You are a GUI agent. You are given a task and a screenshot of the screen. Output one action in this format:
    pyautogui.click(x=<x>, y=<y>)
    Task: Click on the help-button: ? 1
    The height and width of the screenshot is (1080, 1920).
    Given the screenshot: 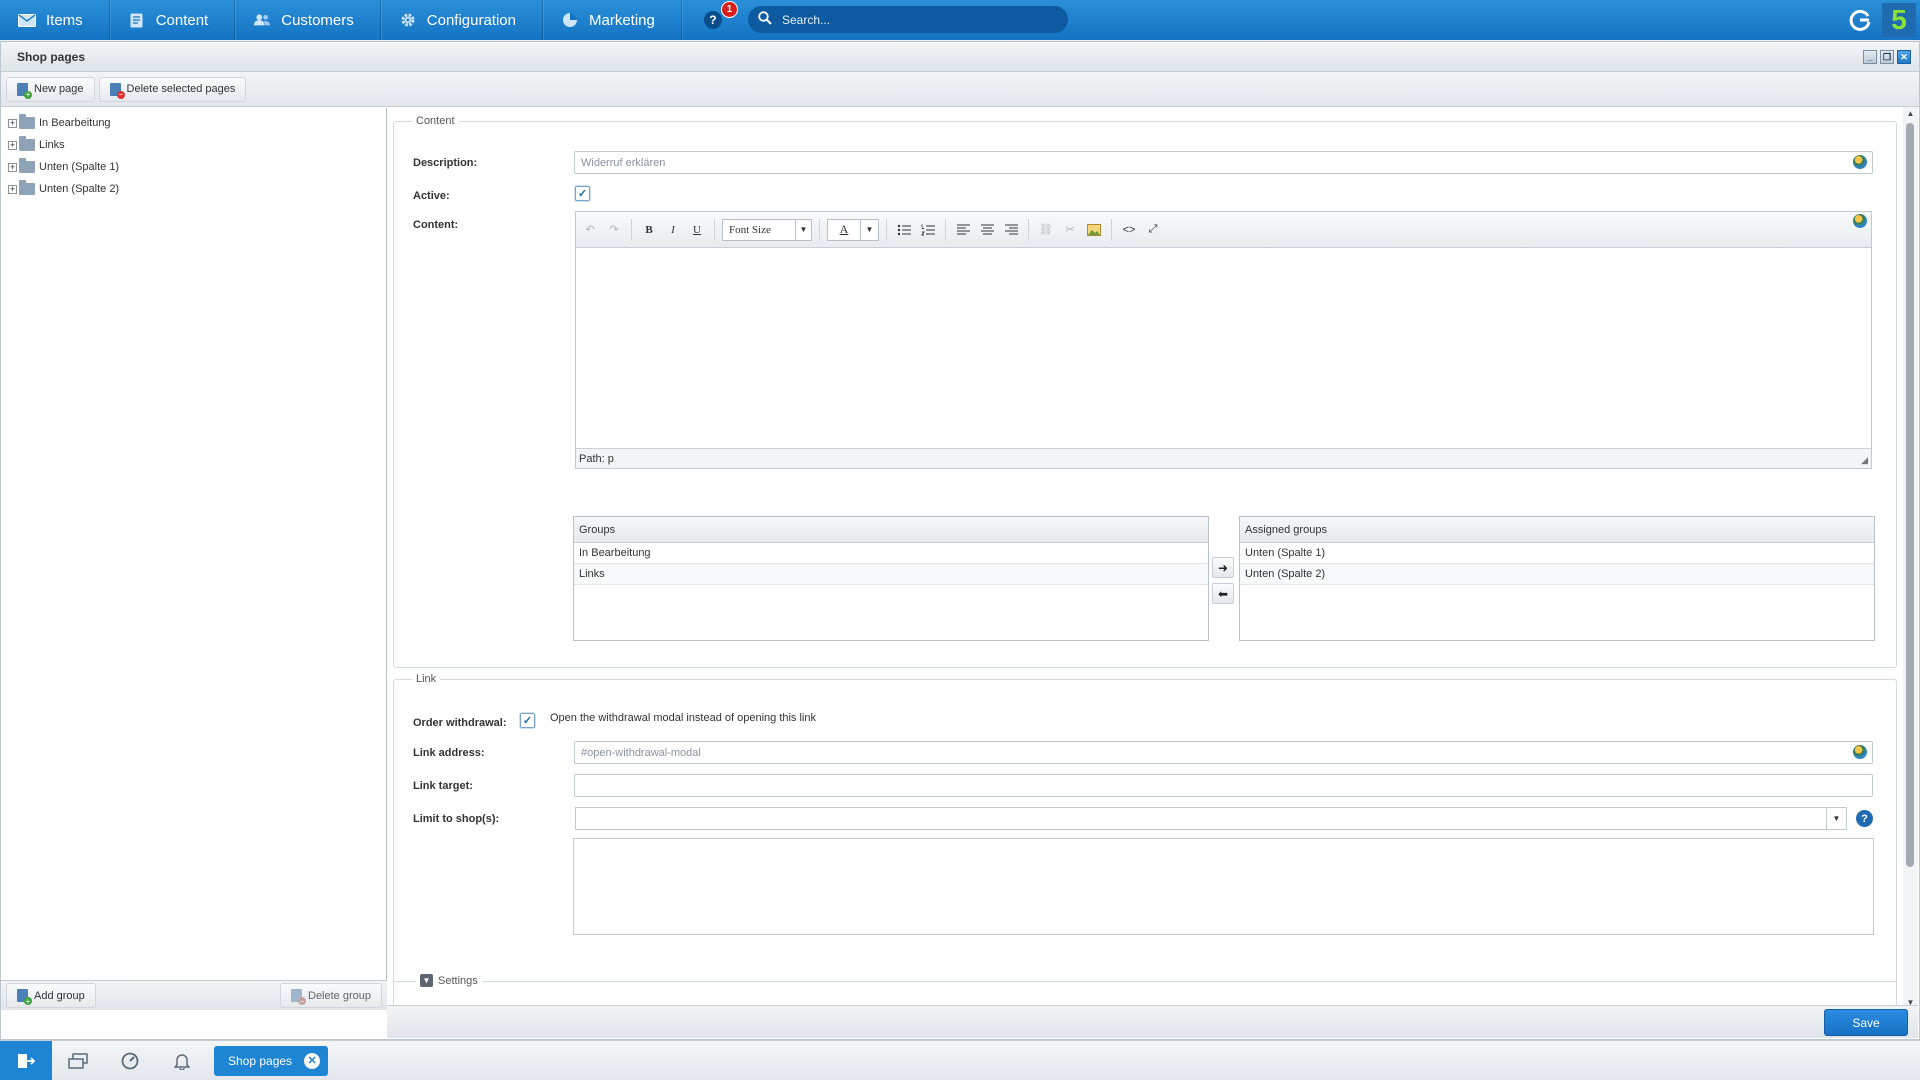 What is the action you would take?
    pyautogui.click(x=720, y=15)
    